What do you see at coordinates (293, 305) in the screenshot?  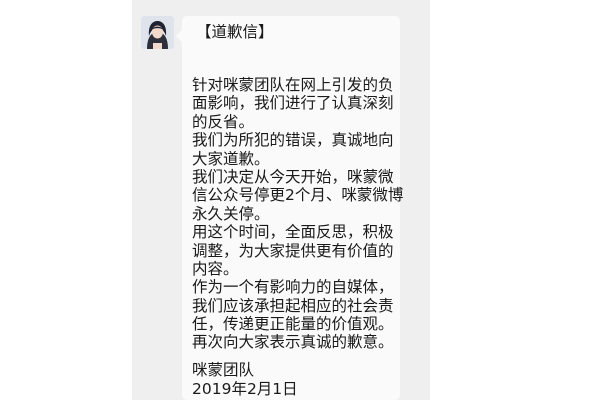 I see `message-line: 我们应该承担起相应的社会责` at bounding box center [293, 305].